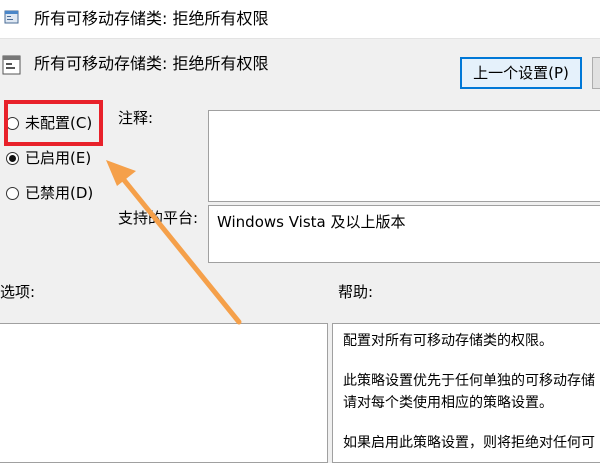 Image resolution: width=600 pixels, height=463 pixels. I want to click on radio-enabled-circle, so click(12, 158).